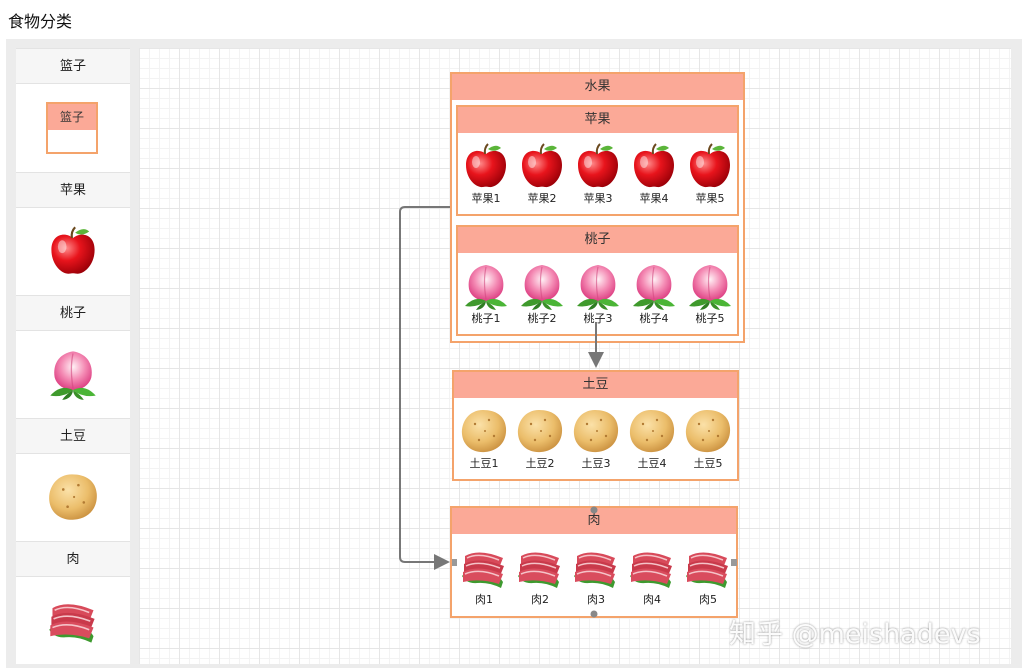  What do you see at coordinates (654, 318) in the screenshot?
I see `item-label: 桃子4` at bounding box center [654, 318].